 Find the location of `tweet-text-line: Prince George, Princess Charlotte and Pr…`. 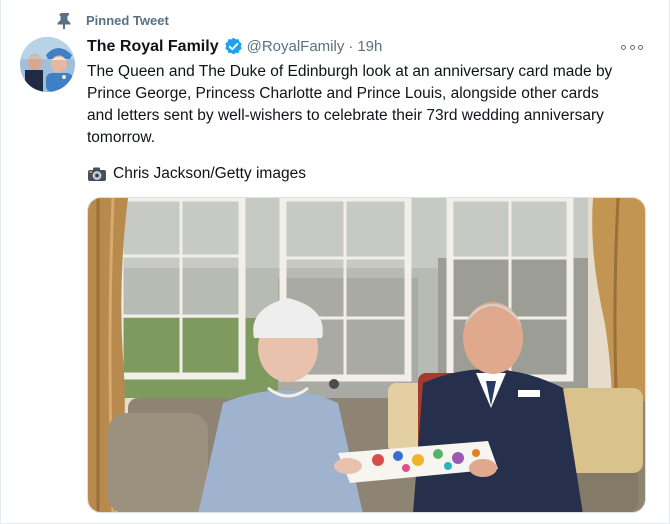

tweet-text-line: Prince George, Princess Charlotte and Pr… is located at coordinates (343, 93).